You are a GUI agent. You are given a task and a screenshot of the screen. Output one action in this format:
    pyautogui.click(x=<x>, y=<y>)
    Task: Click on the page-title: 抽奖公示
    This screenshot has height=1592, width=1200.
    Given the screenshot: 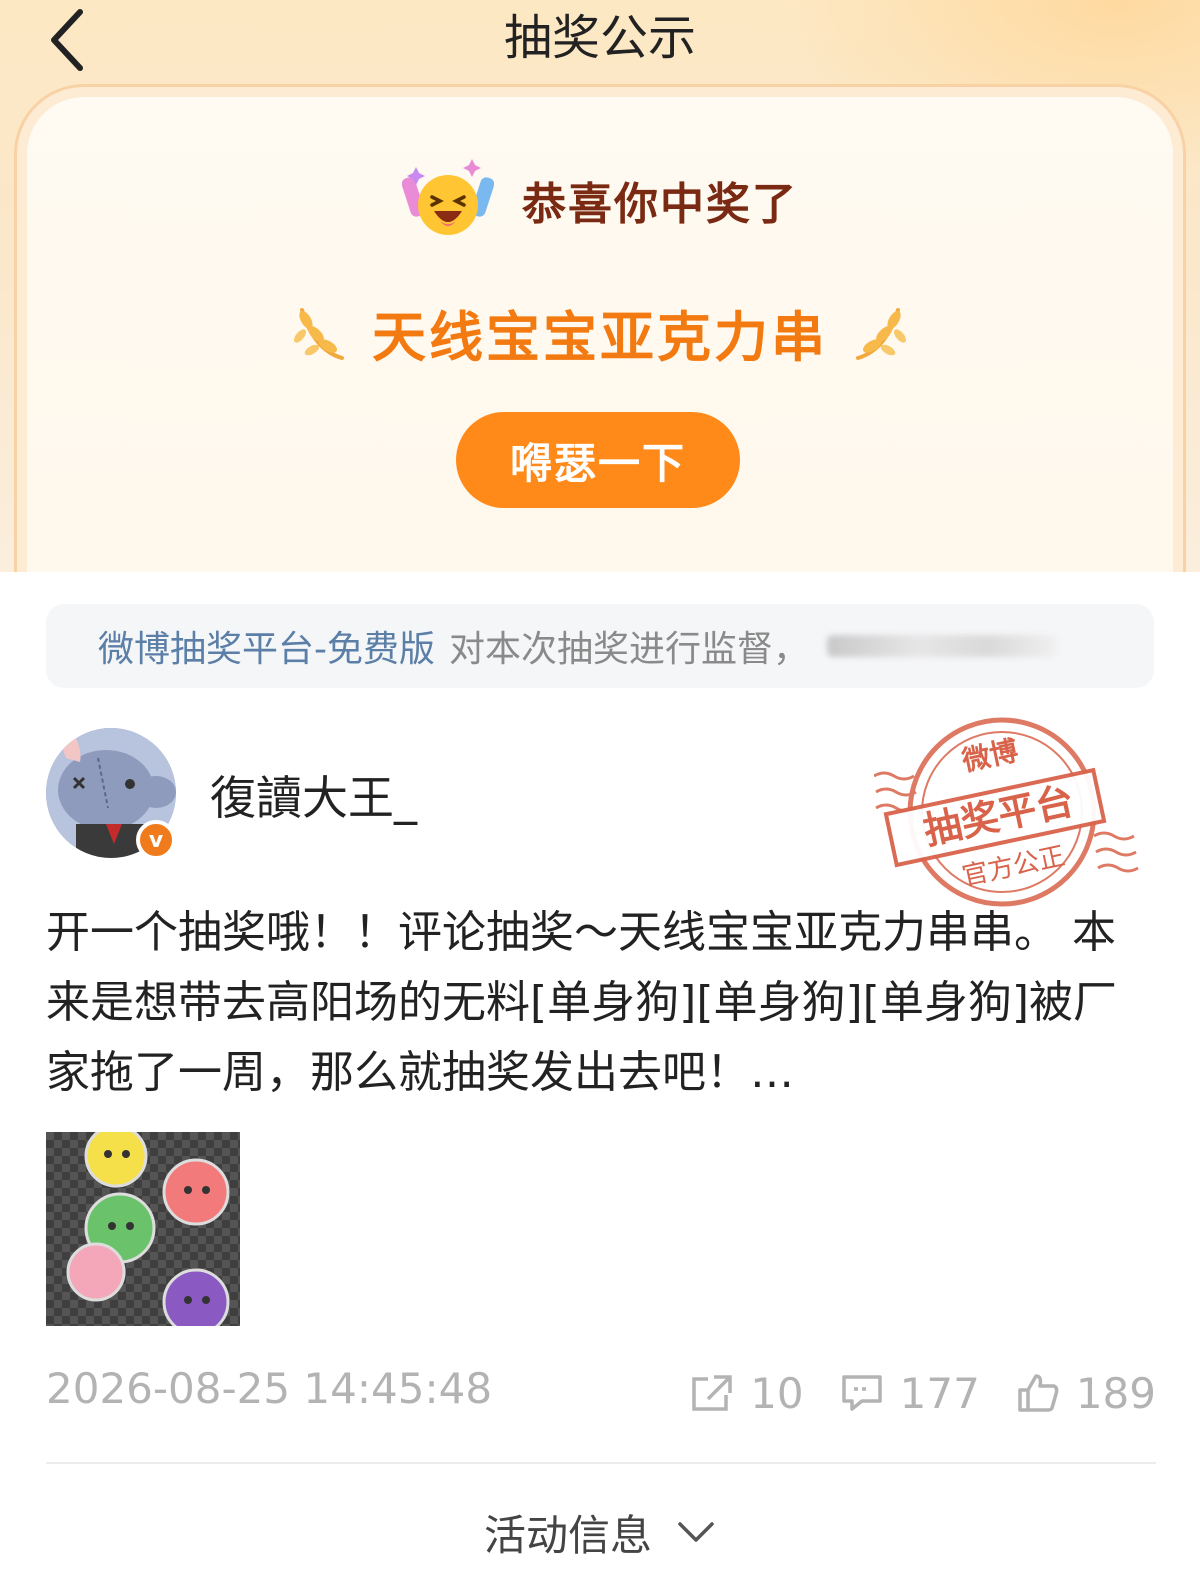 What is the action you would take?
    pyautogui.click(x=599, y=38)
    